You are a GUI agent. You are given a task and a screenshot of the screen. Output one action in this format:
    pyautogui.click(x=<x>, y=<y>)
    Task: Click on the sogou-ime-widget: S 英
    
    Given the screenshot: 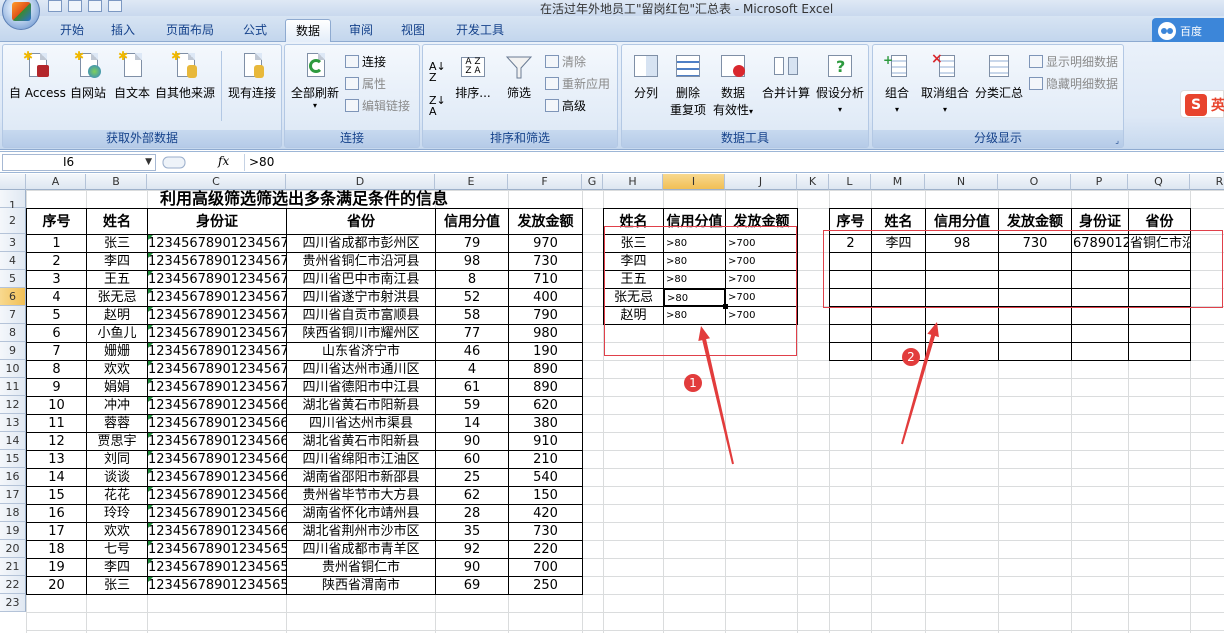 What is the action you would take?
    pyautogui.click(x=1202, y=104)
    